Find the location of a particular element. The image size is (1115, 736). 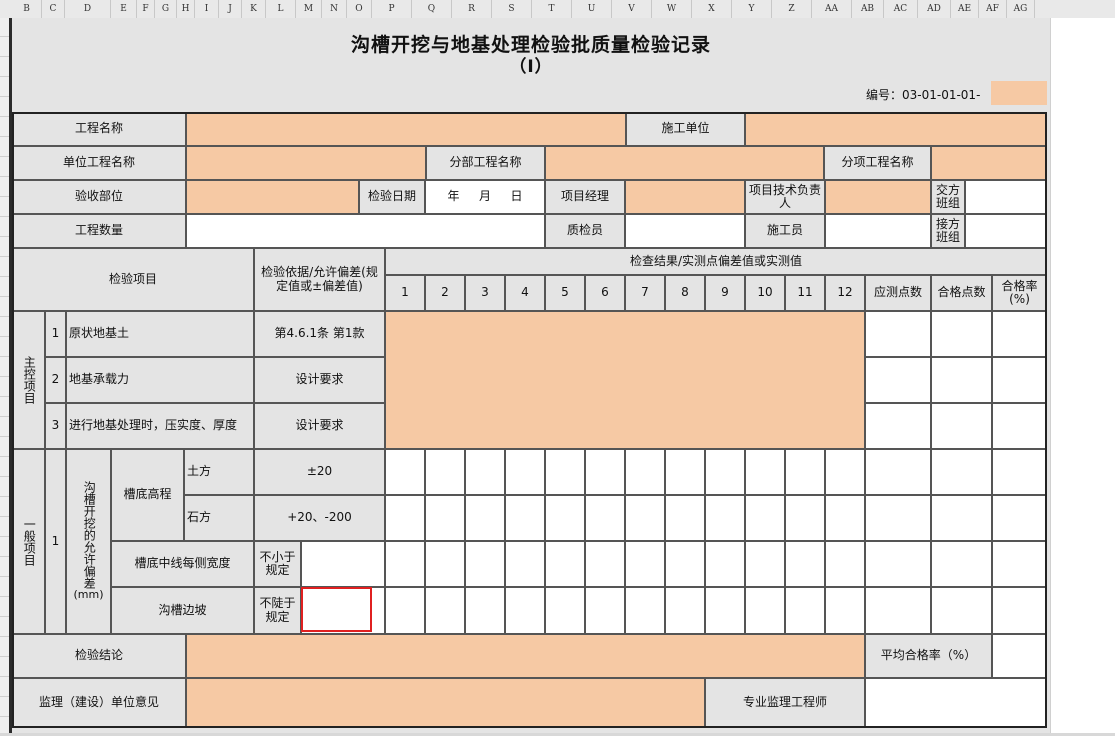

input-project-name is located at coordinates (406, 129).